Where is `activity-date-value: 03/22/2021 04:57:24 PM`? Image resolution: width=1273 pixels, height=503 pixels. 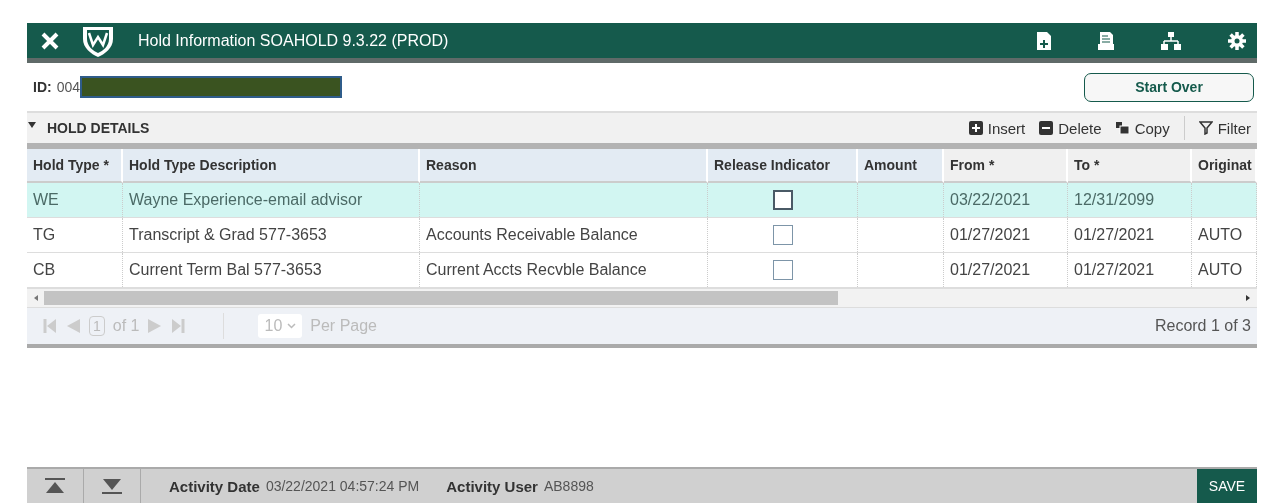
activity-date-value: 03/22/2021 04:57:24 PM is located at coordinates (342, 486).